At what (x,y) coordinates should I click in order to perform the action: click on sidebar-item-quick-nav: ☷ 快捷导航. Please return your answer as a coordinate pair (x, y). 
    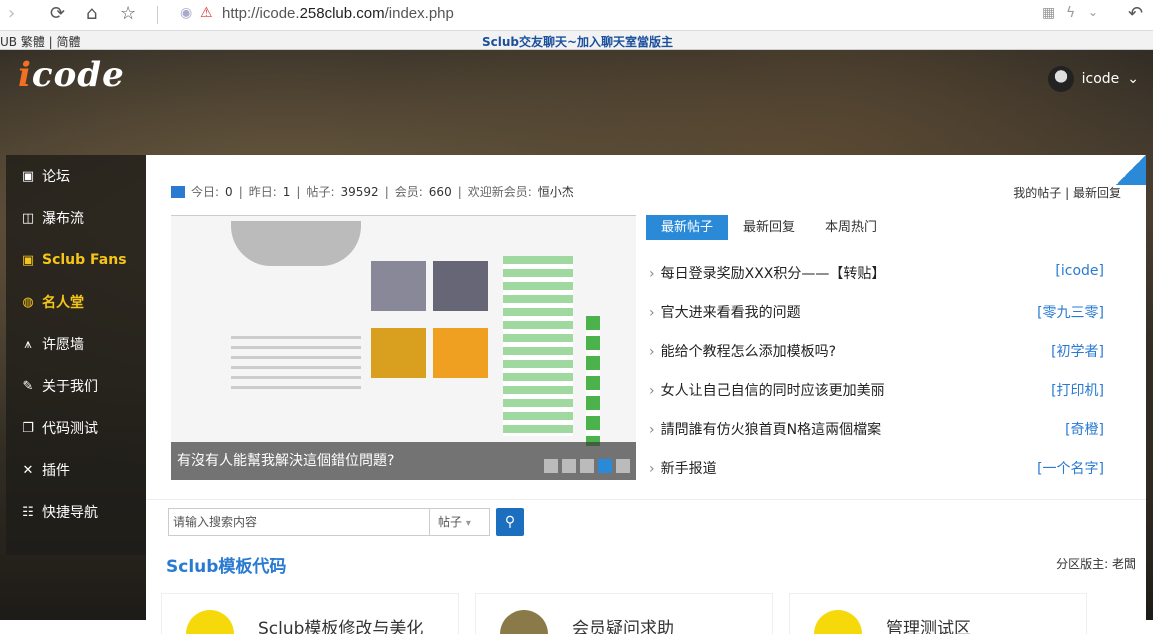
    Looking at the image, I should click on (76, 512).